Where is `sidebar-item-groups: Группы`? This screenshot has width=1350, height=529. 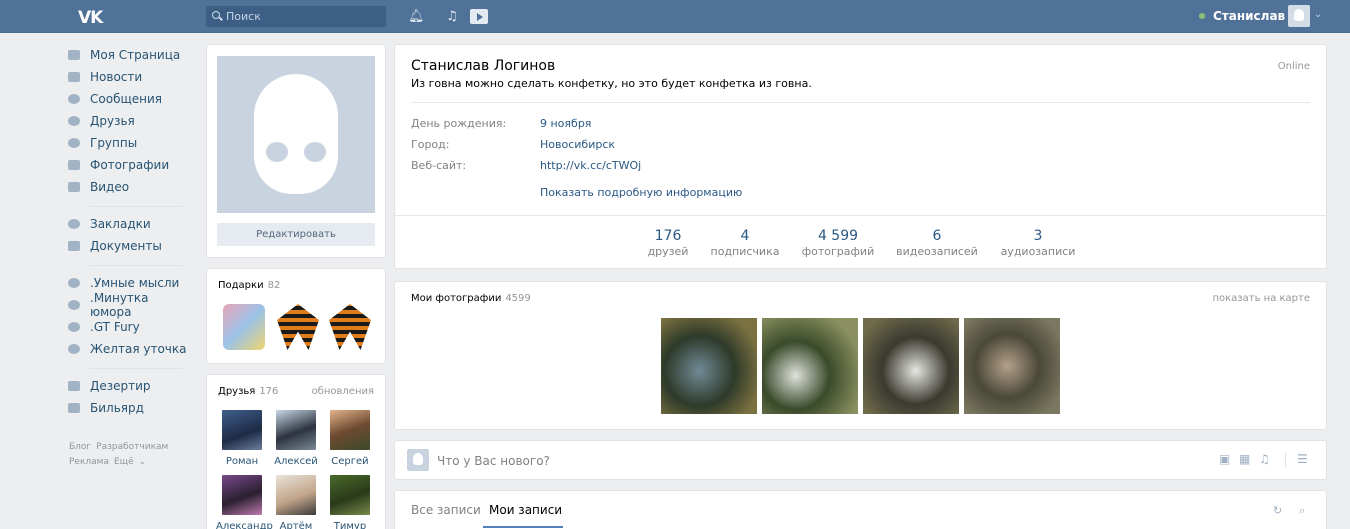
sidebar-item-groups: Группы is located at coordinates (128, 143).